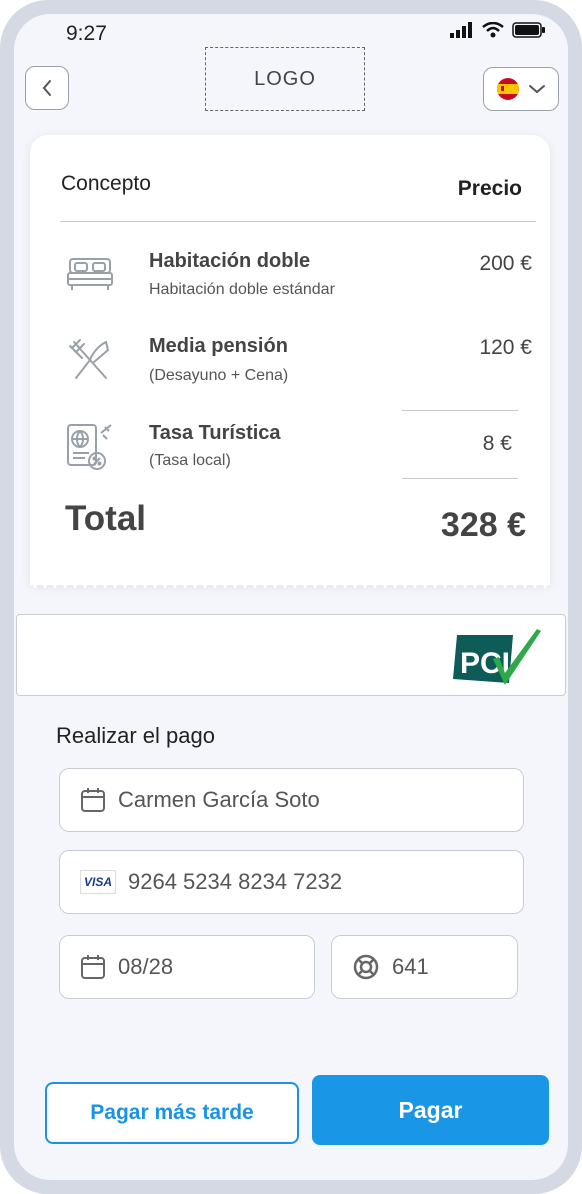 The height and width of the screenshot is (1194, 582). I want to click on payment-section-title: Realizar el pago, so click(135, 735).